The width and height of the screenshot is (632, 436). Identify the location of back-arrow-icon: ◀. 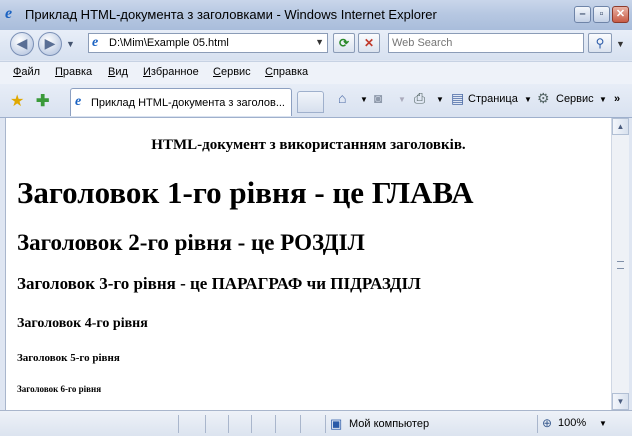
(22, 43).